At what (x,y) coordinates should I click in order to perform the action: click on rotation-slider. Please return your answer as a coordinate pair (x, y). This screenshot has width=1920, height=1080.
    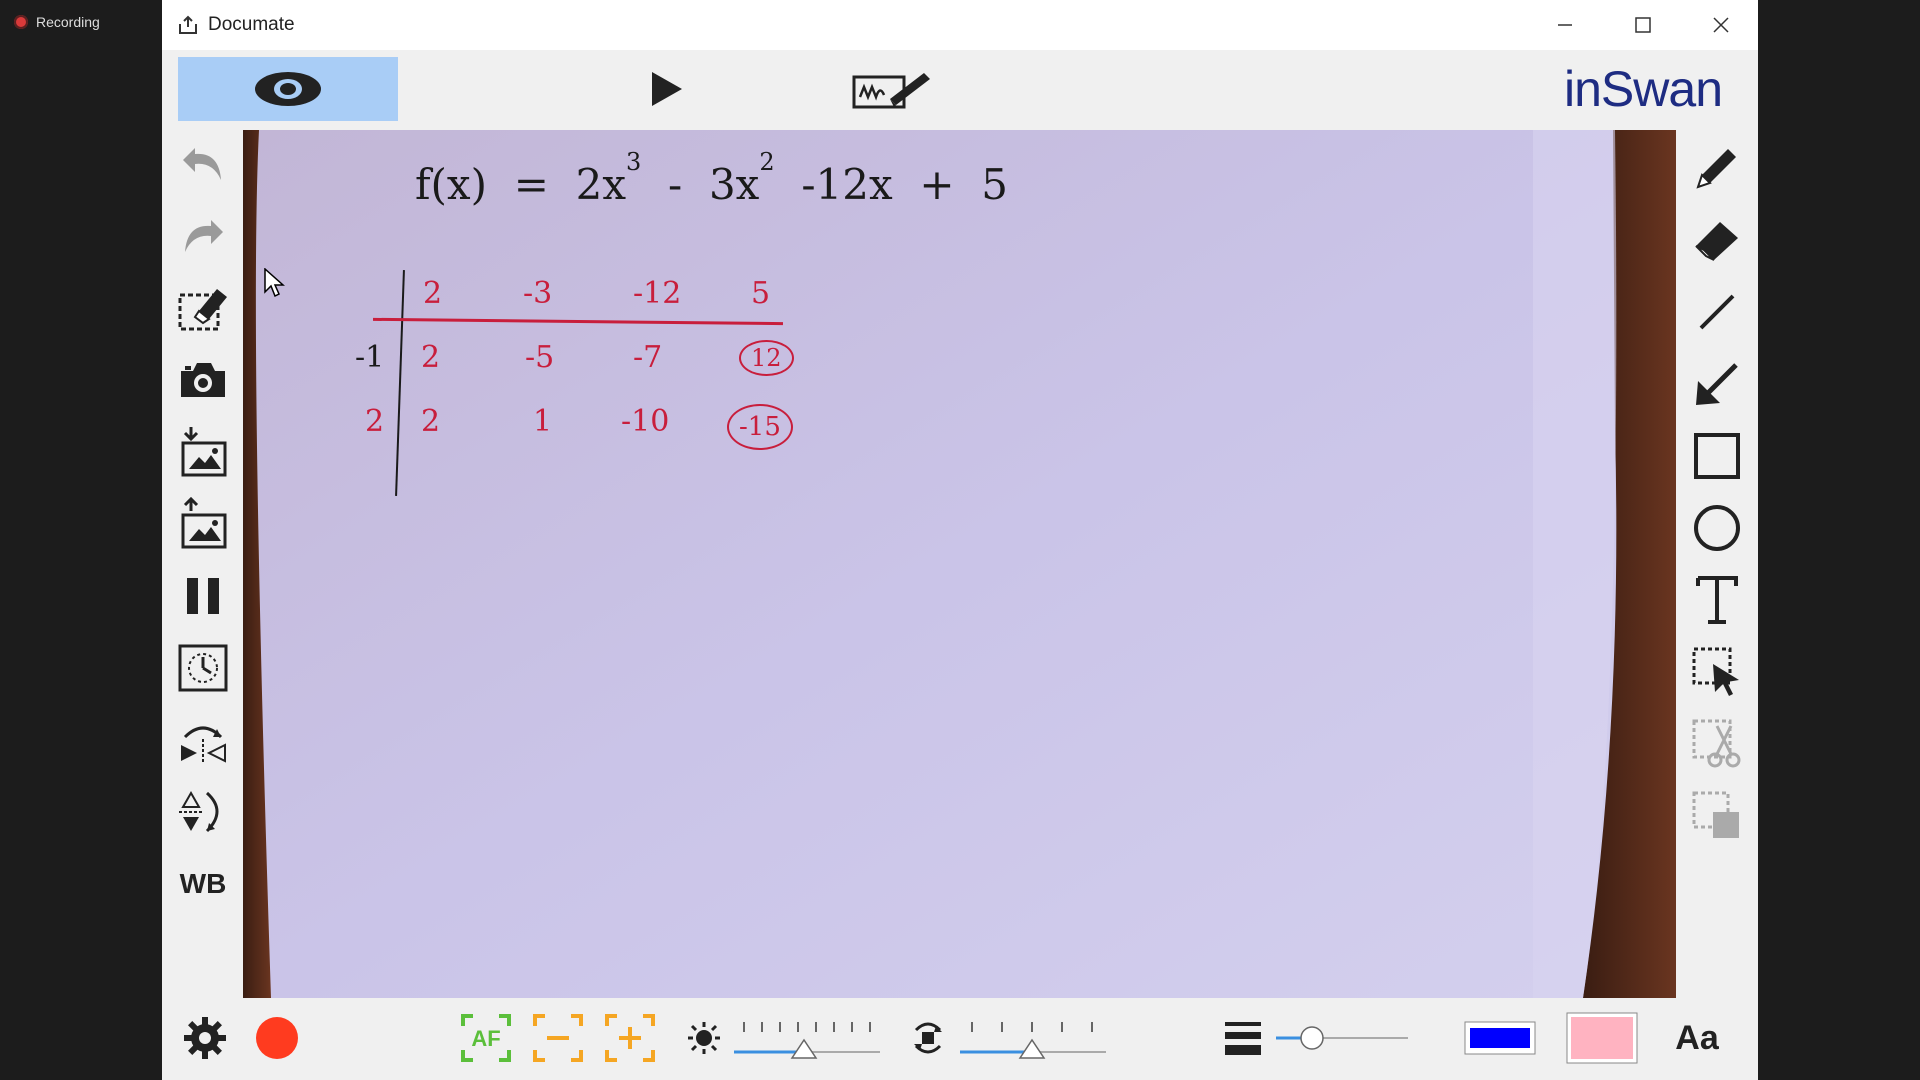
    Looking at the image, I should click on (1033, 1040).